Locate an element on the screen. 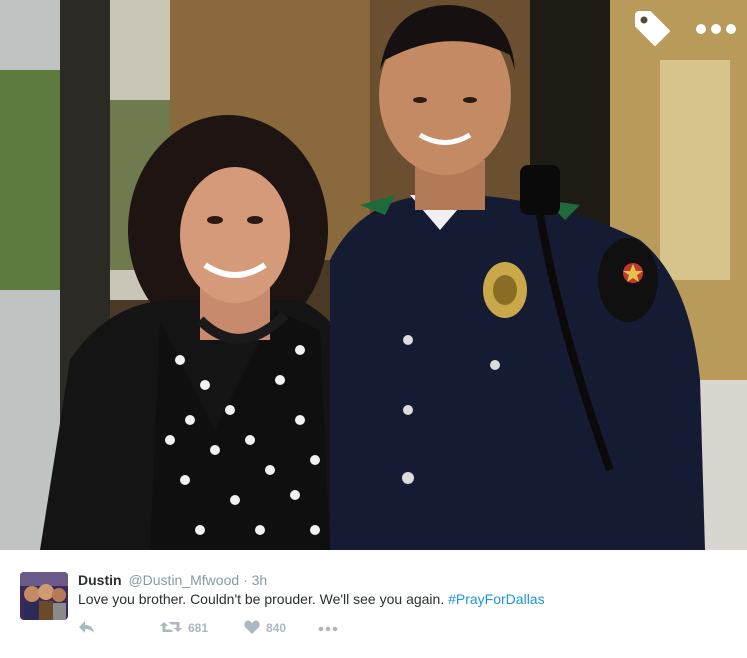 This screenshot has height=658, width=747. more-button is located at coordinates (328, 628).